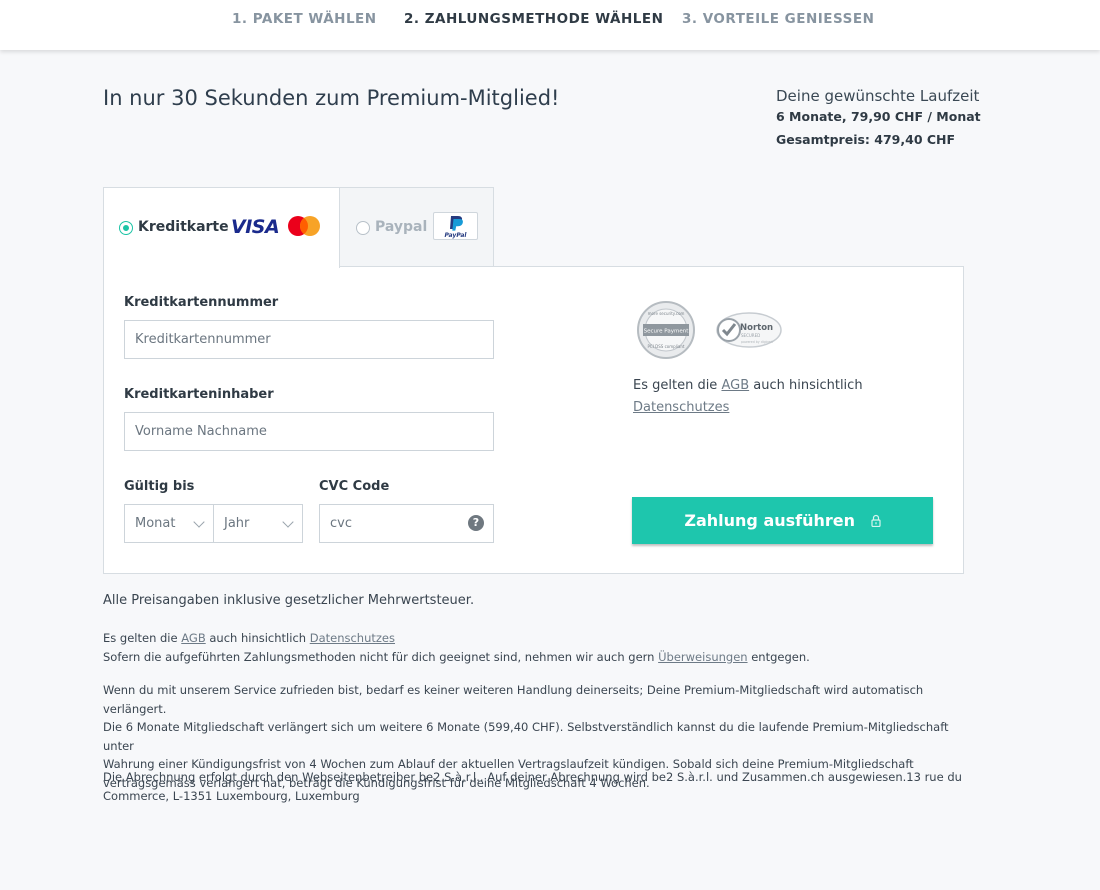  Describe the element at coordinates (808, 385) in the screenshot. I see `agb-notice-middle: auch hinsichtlich` at that location.